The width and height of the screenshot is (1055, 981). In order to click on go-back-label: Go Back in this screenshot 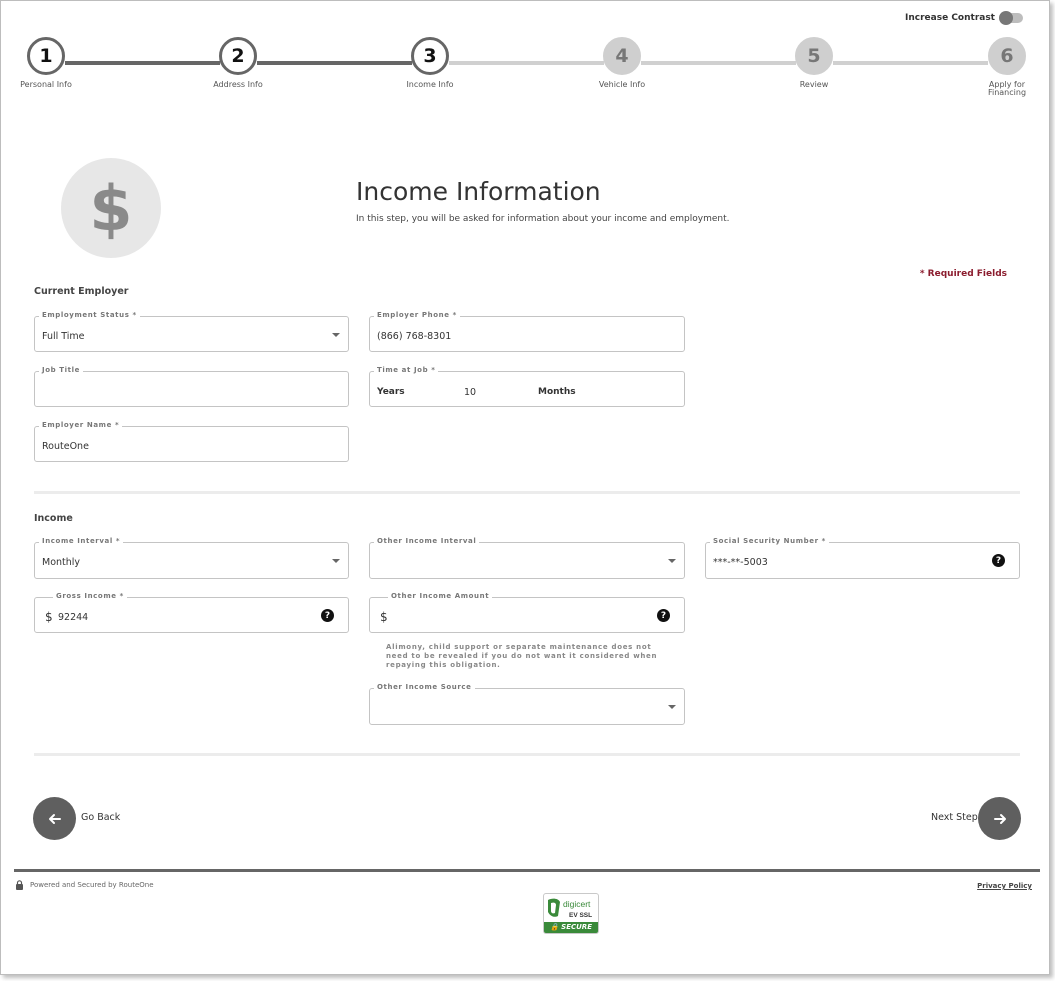, I will do `click(100, 817)`.